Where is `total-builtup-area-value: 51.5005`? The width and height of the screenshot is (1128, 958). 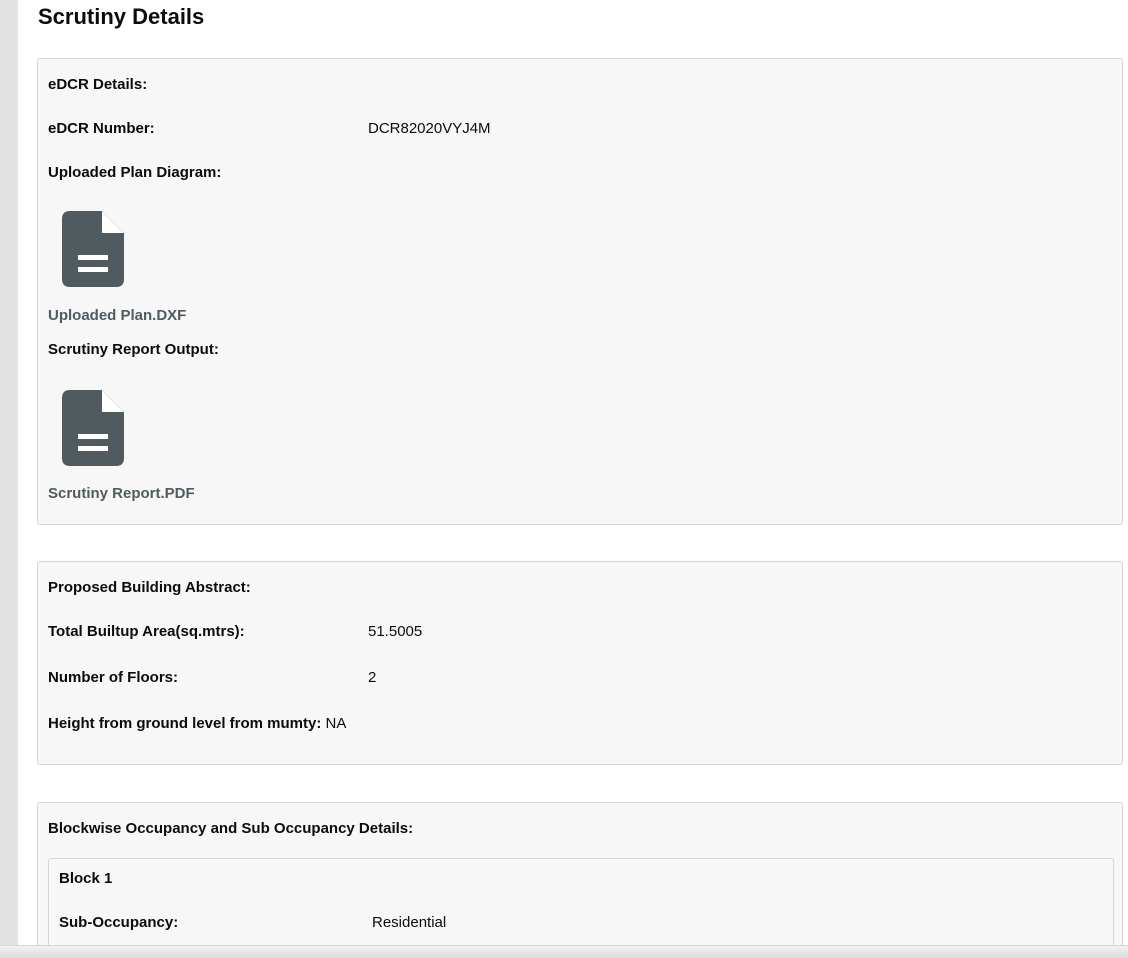 total-builtup-area-value: 51.5005 is located at coordinates (395, 631).